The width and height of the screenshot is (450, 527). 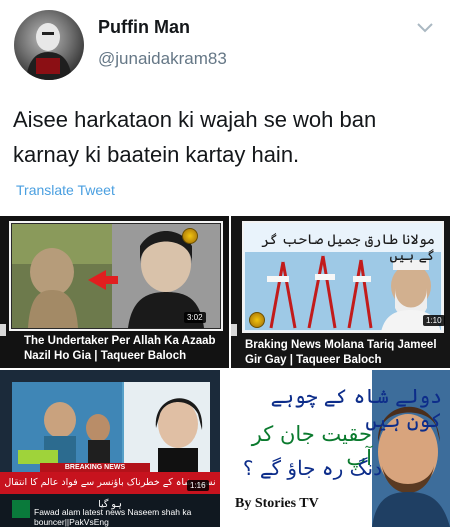 What do you see at coordinates (195, 317) in the screenshot?
I see `video-duration: 3:02` at bounding box center [195, 317].